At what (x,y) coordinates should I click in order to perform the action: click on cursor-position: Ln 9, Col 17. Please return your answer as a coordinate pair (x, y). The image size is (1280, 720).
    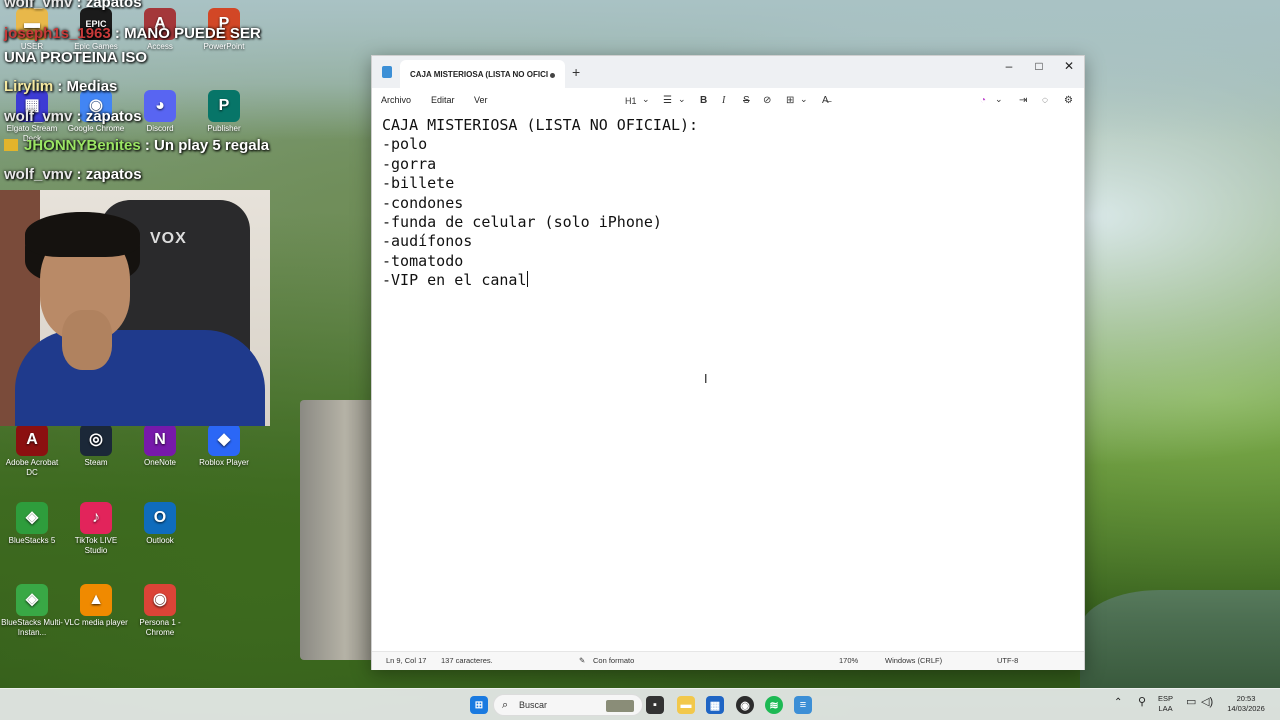
    Looking at the image, I should click on (406, 660).